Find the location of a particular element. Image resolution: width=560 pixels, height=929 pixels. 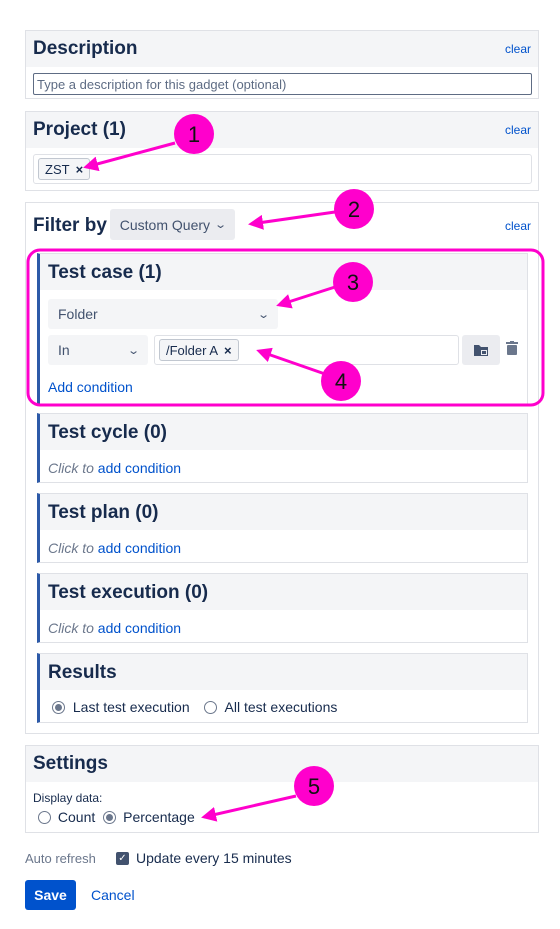

field-select: Folder ⌄ is located at coordinates (163, 314).